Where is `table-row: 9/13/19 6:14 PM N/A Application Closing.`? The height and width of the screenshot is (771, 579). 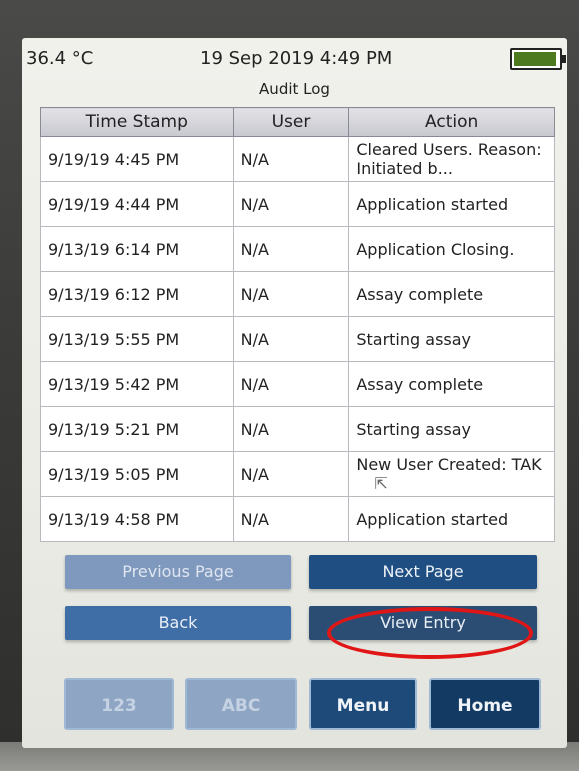
table-row: 9/13/19 6:14 PM N/A Application Closing. is located at coordinates (297, 249).